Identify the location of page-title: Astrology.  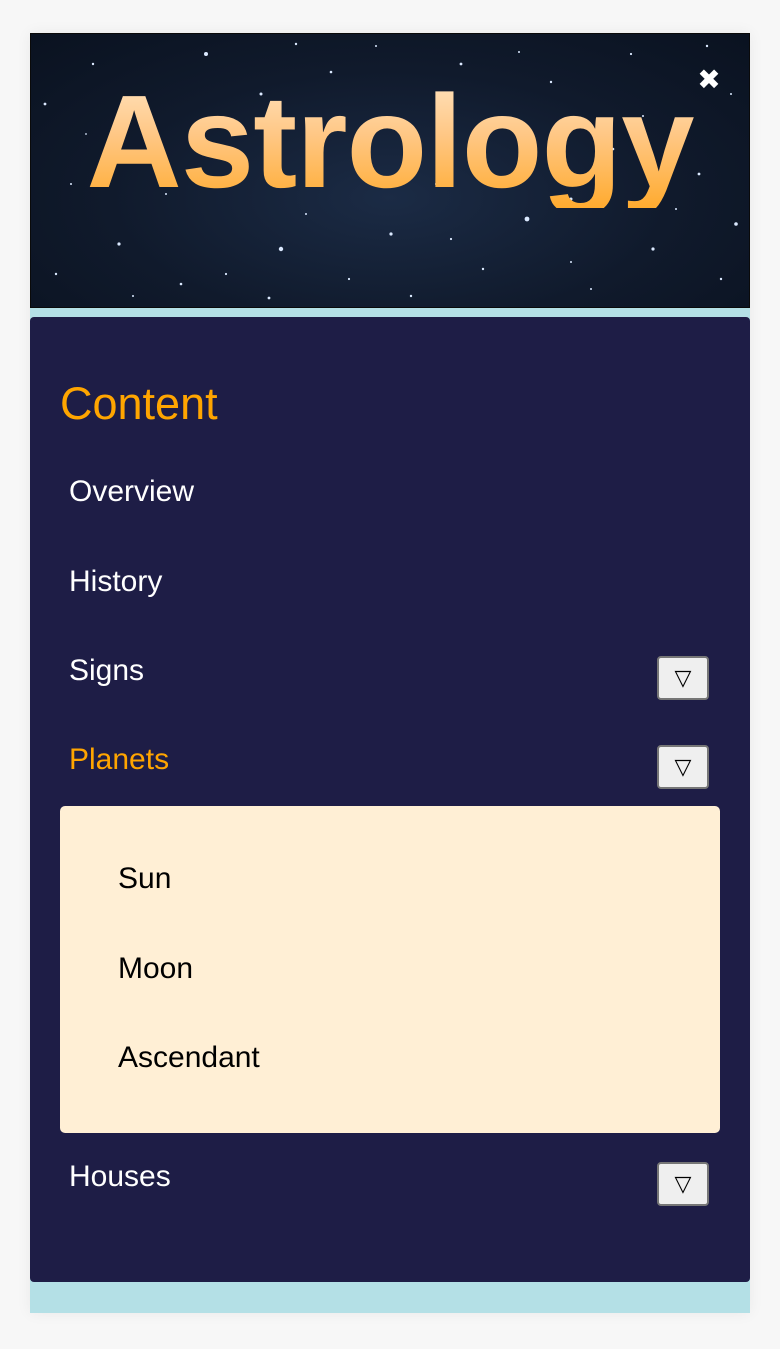
(390, 142).